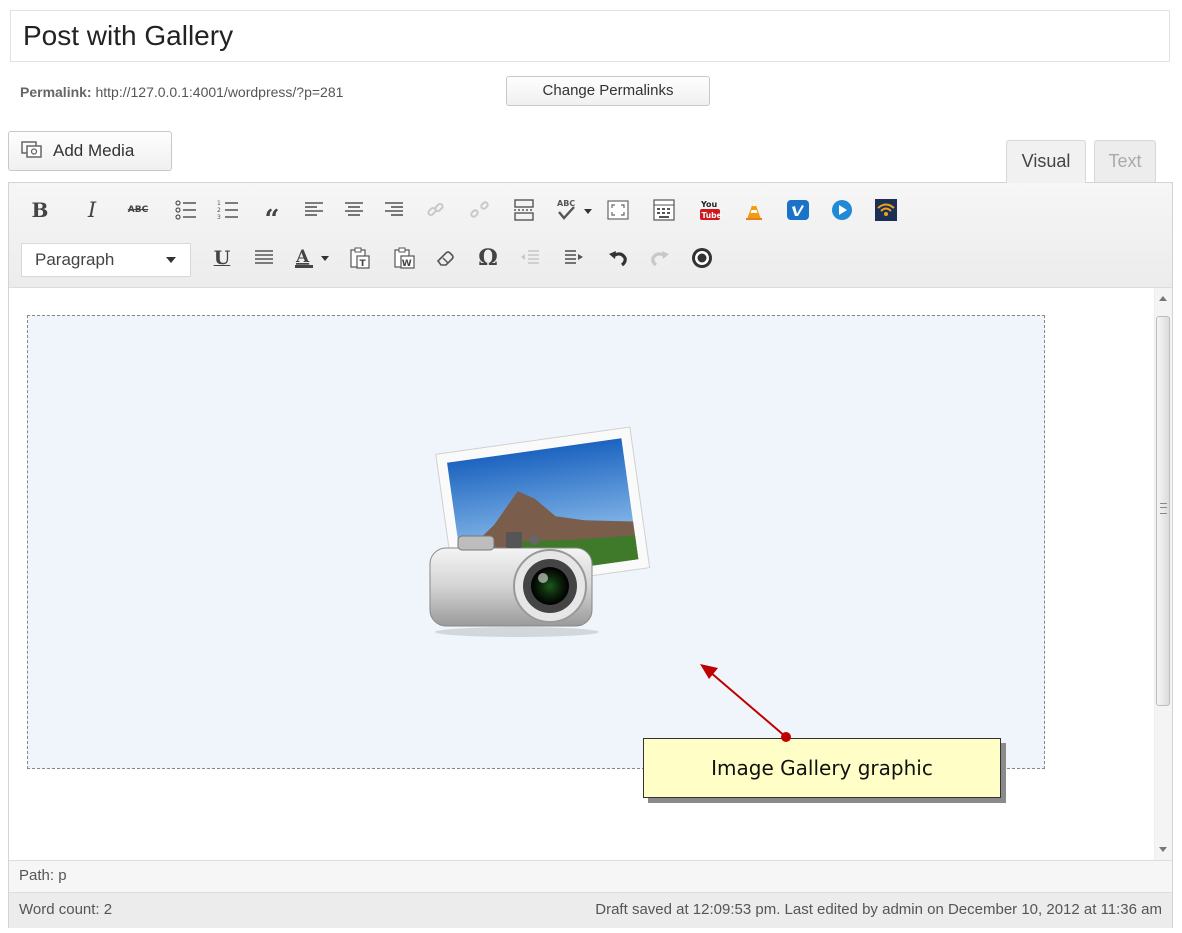  What do you see at coordinates (575, 210) in the screenshot?
I see `spellcheck-icon: ABC` at bounding box center [575, 210].